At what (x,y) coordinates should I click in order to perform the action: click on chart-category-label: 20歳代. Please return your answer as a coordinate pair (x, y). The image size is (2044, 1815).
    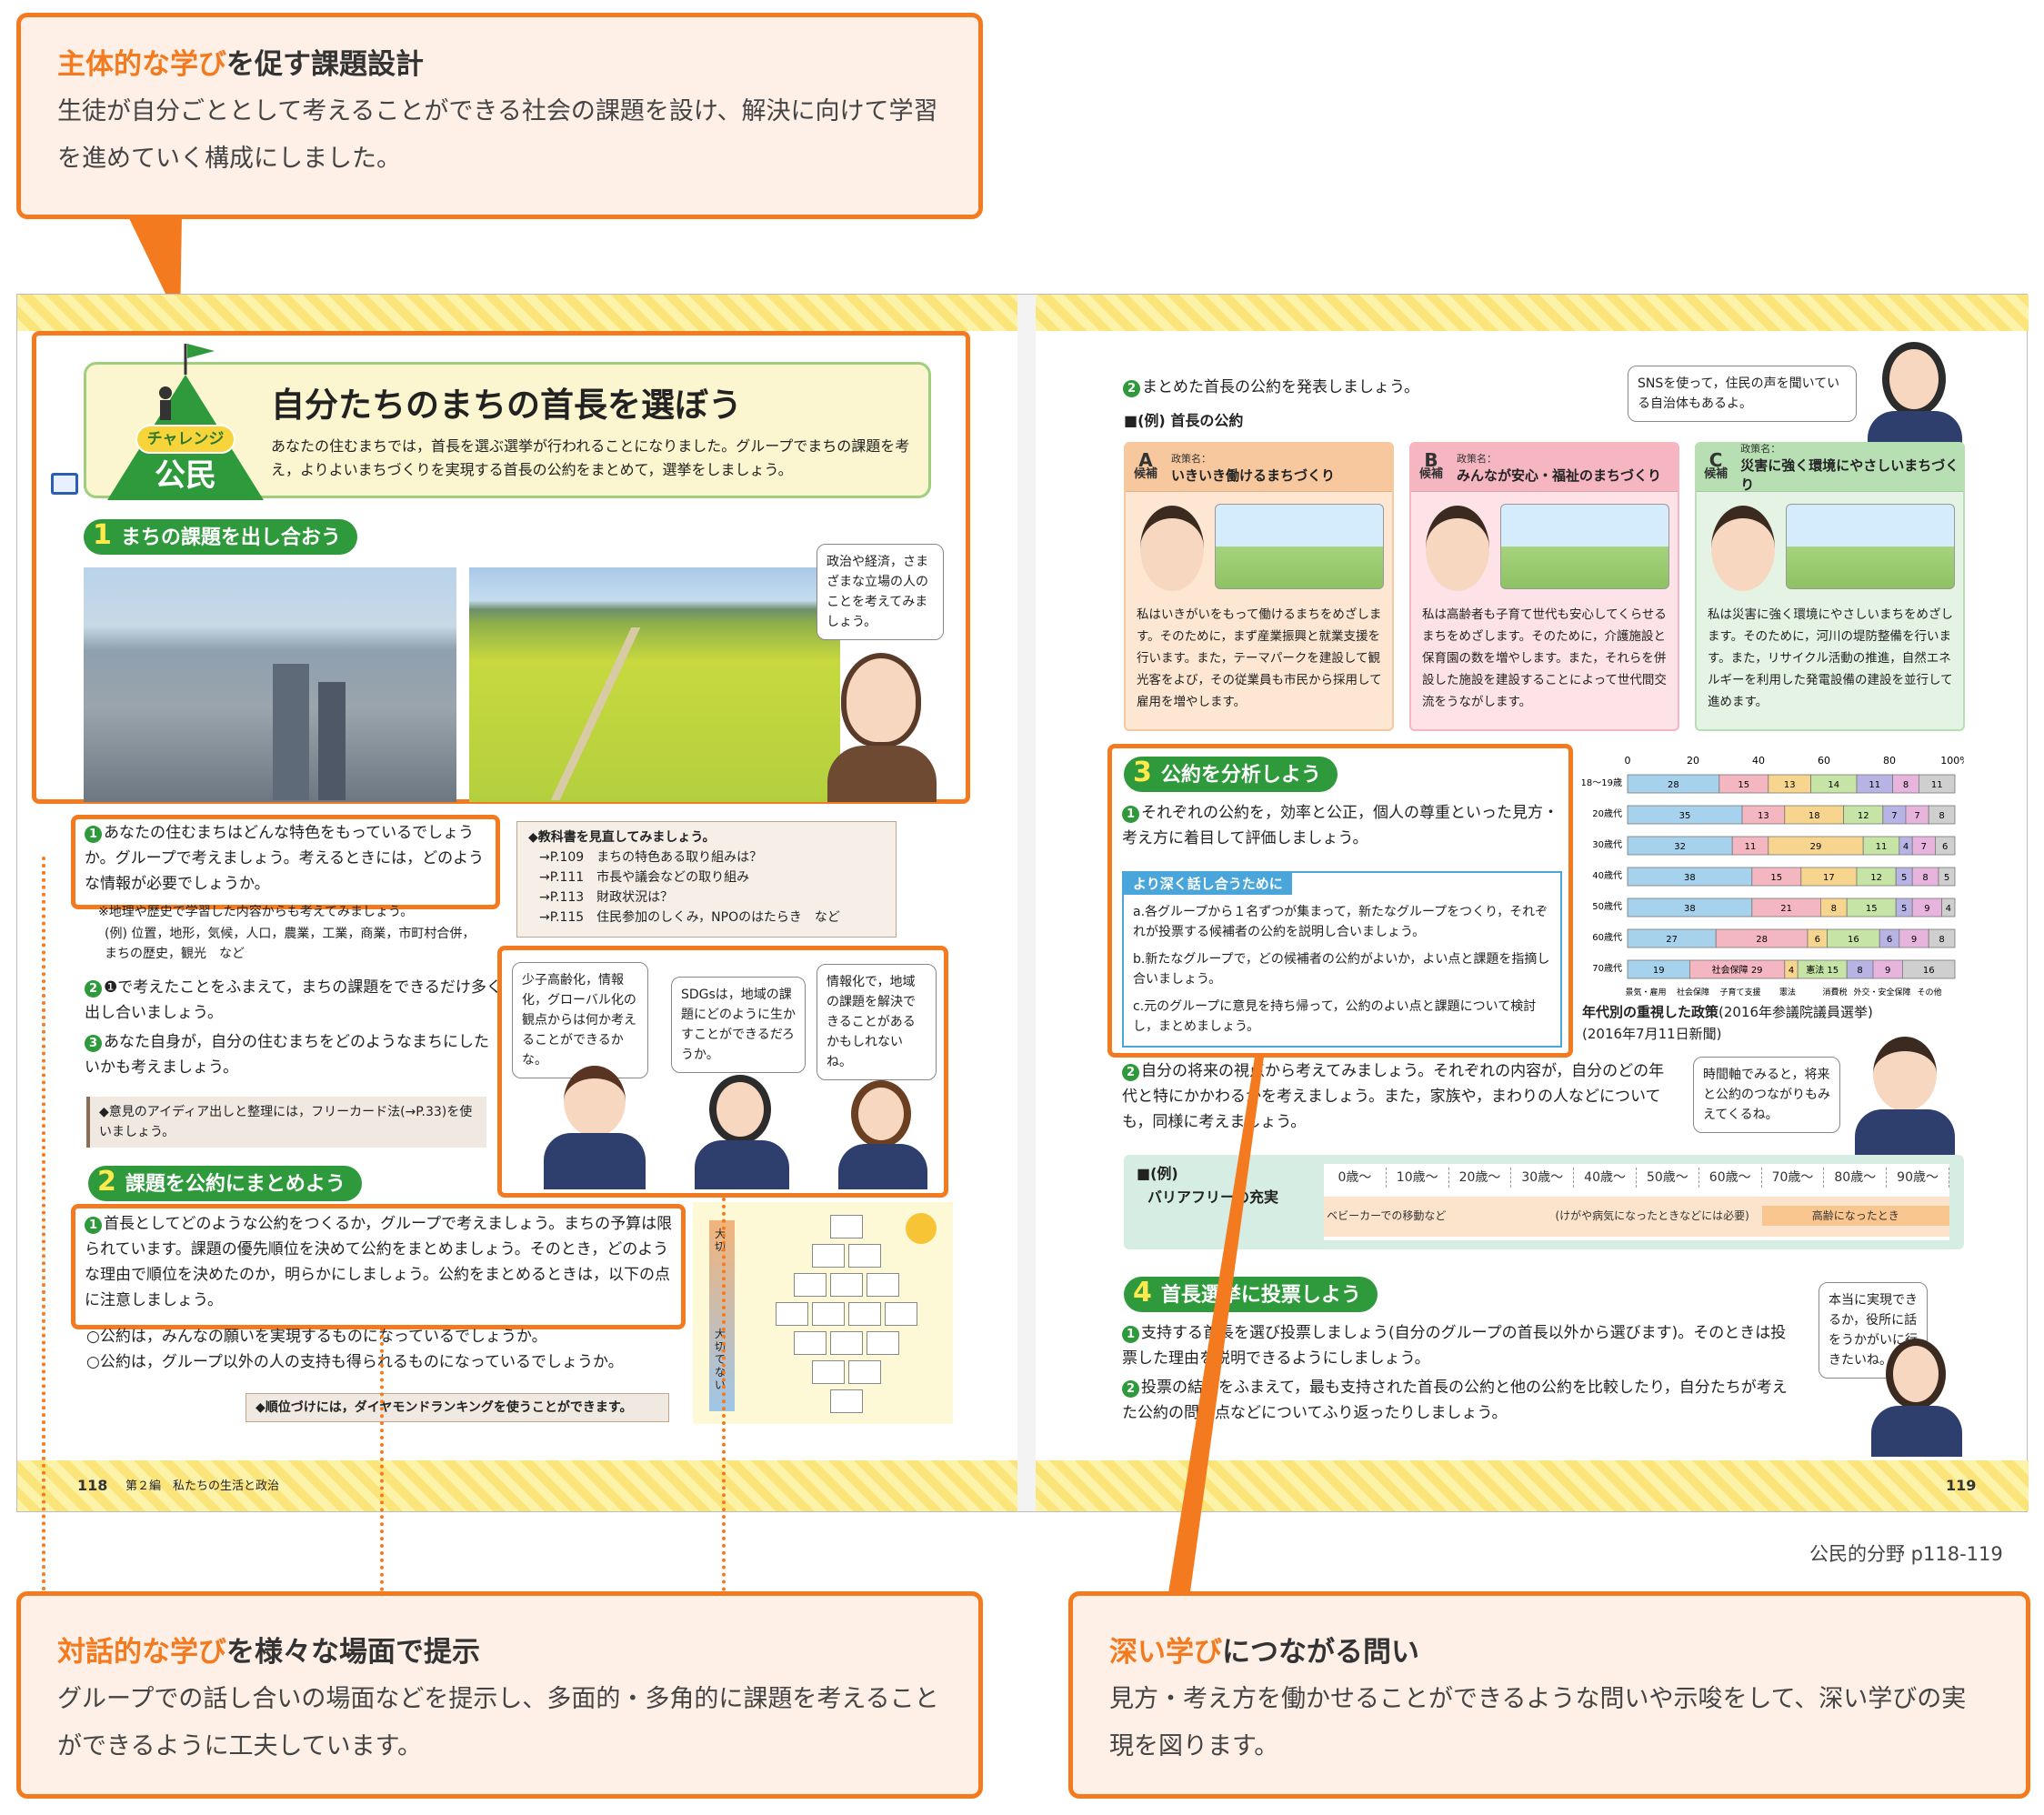
    Looking at the image, I should click on (1607, 814).